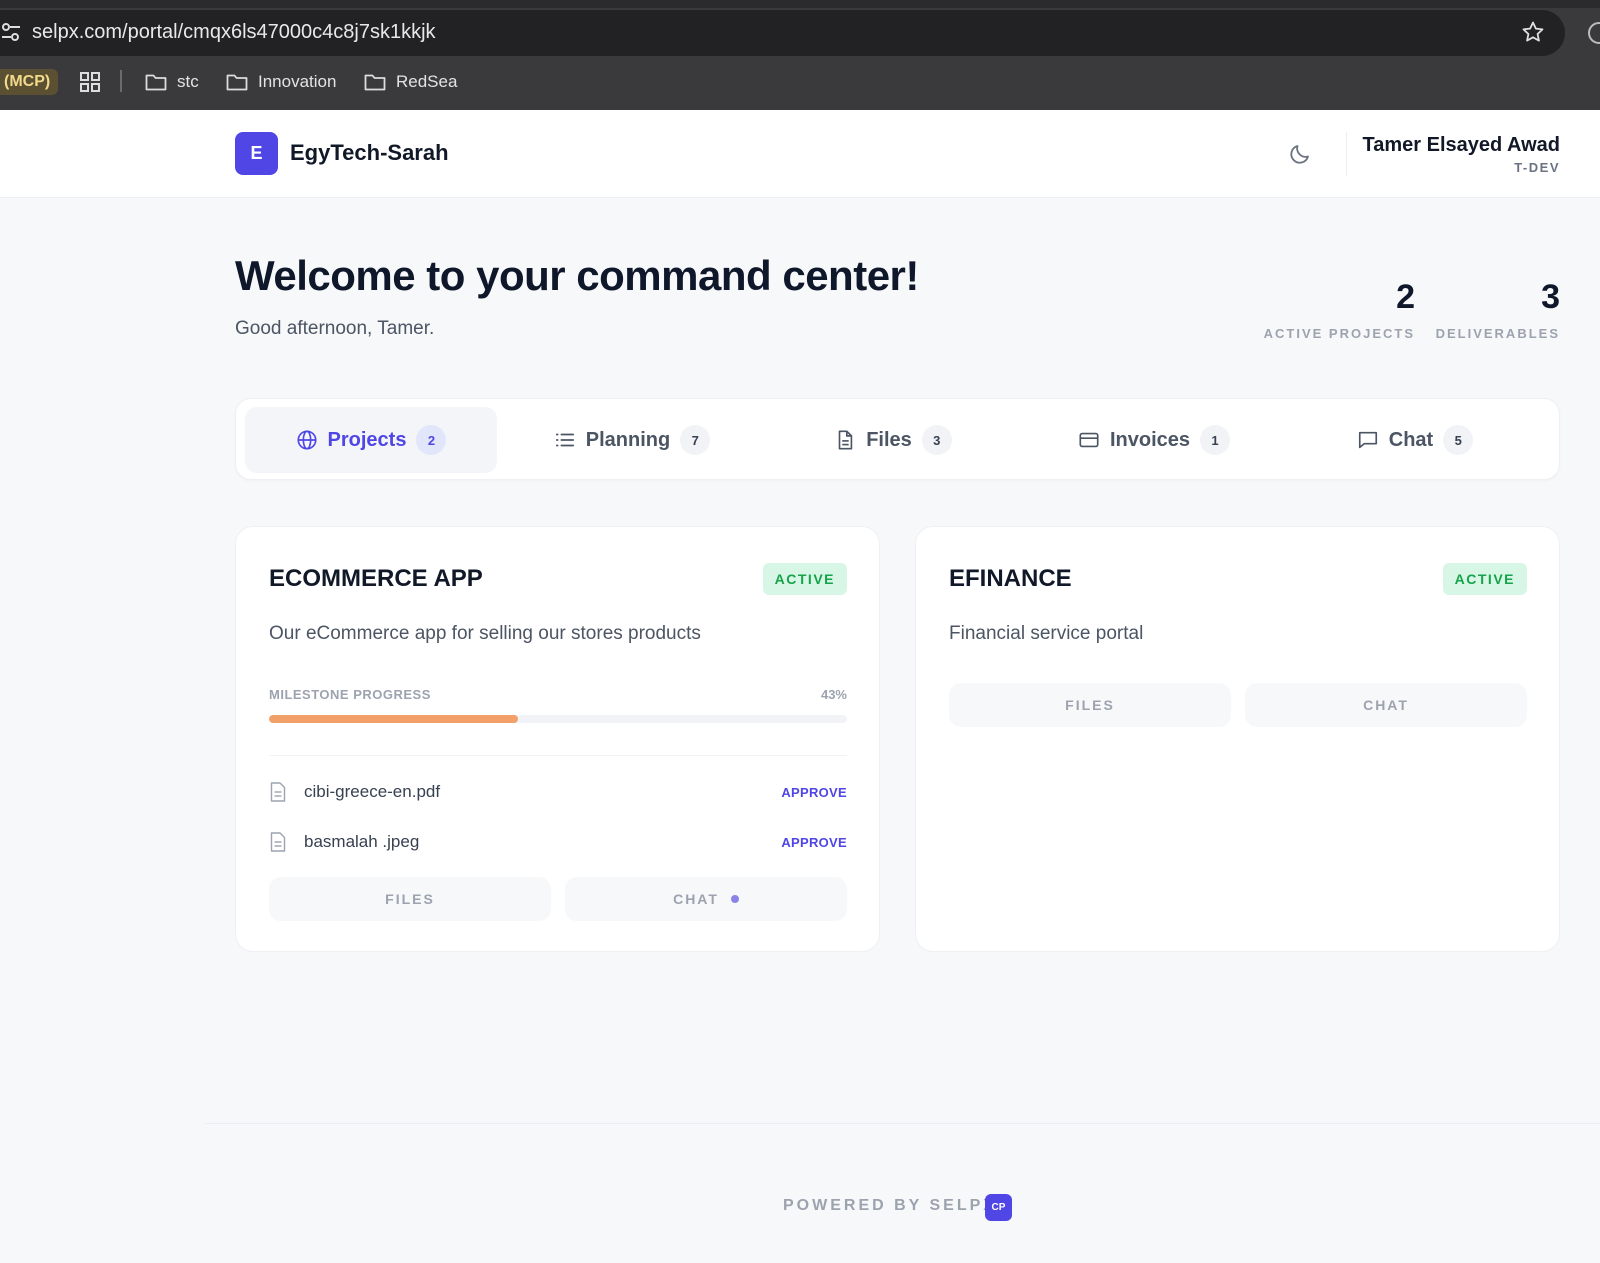  What do you see at coordinates (1215, 440) in the screenshot?
I see `tab-count-badge: 1` at bounding box center [1215, 440].